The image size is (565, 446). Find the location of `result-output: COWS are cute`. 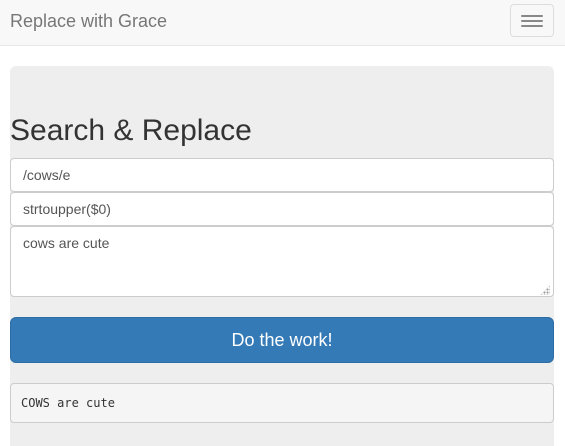

result-output: COWS are cute is located at coordinates (282, 403).